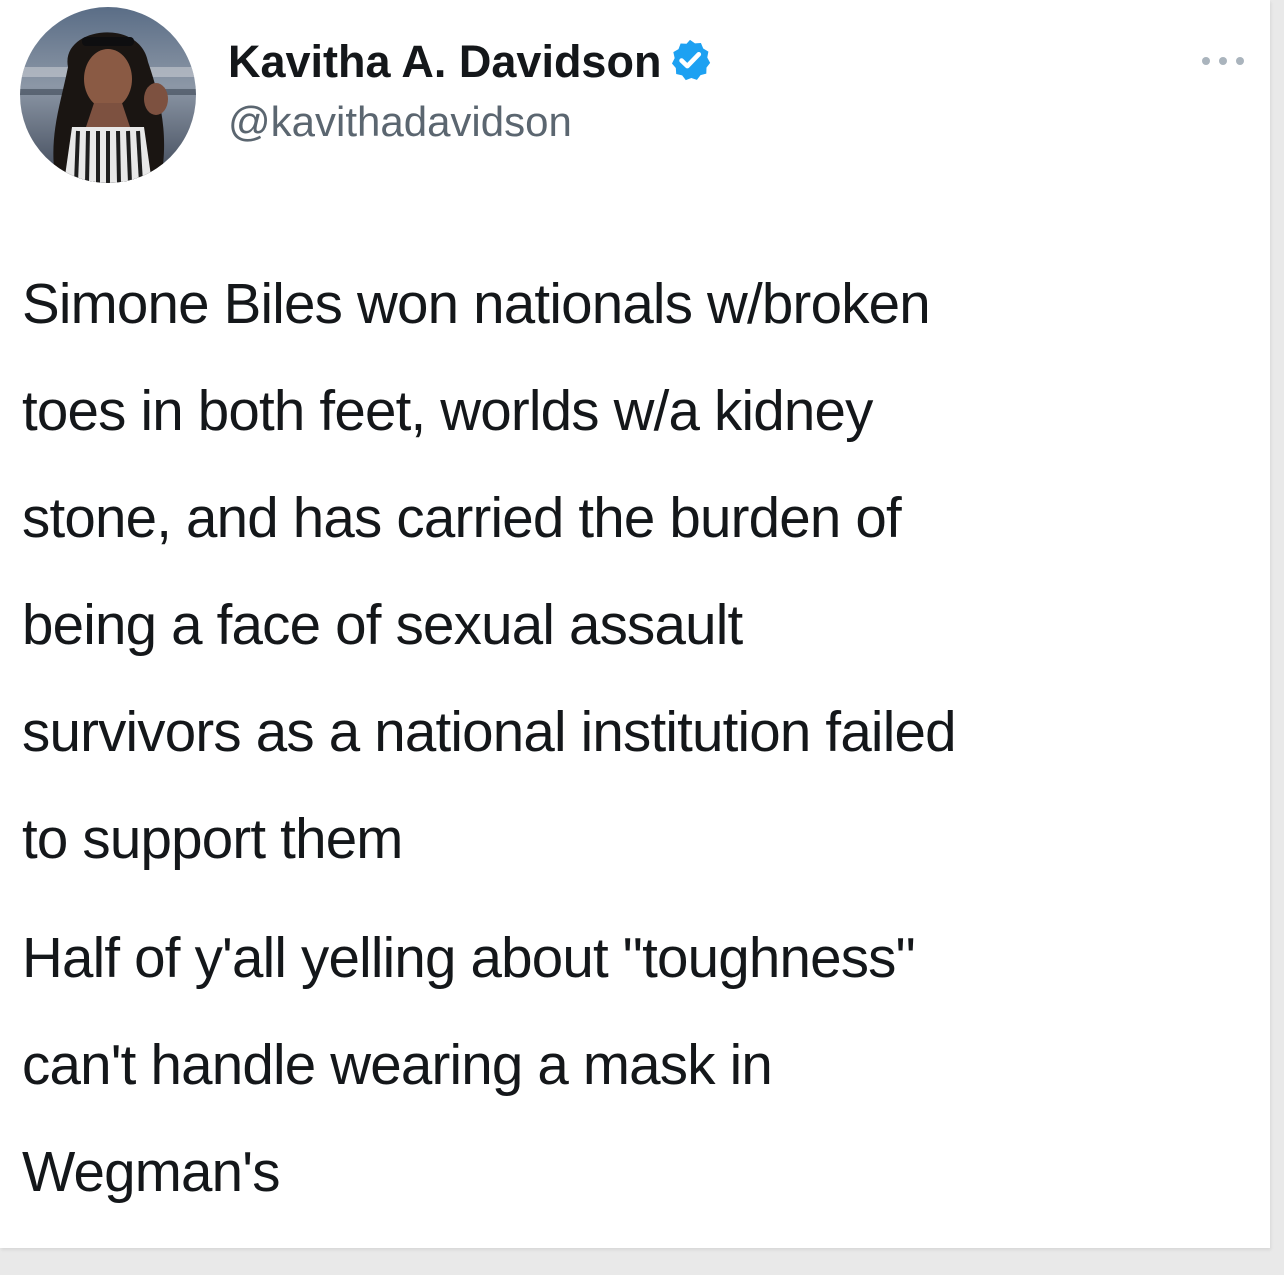 This screenshot has height=1275, width=1284. I want to click on verified-badge-icon, so click(691, 60).